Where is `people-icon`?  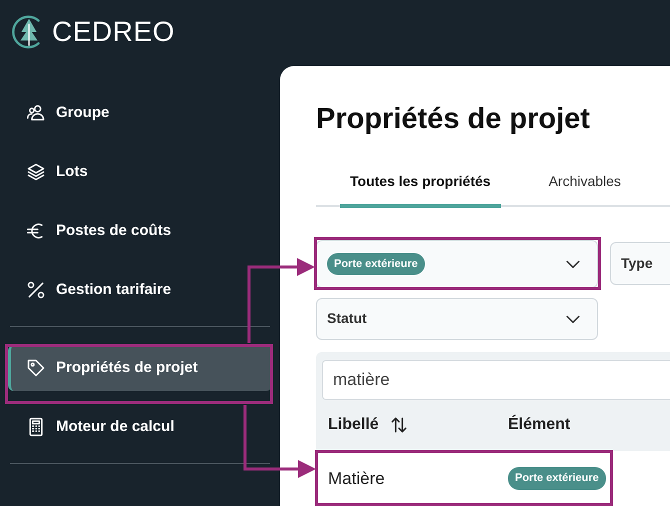
people-icon is located at coordinates (36, 113).